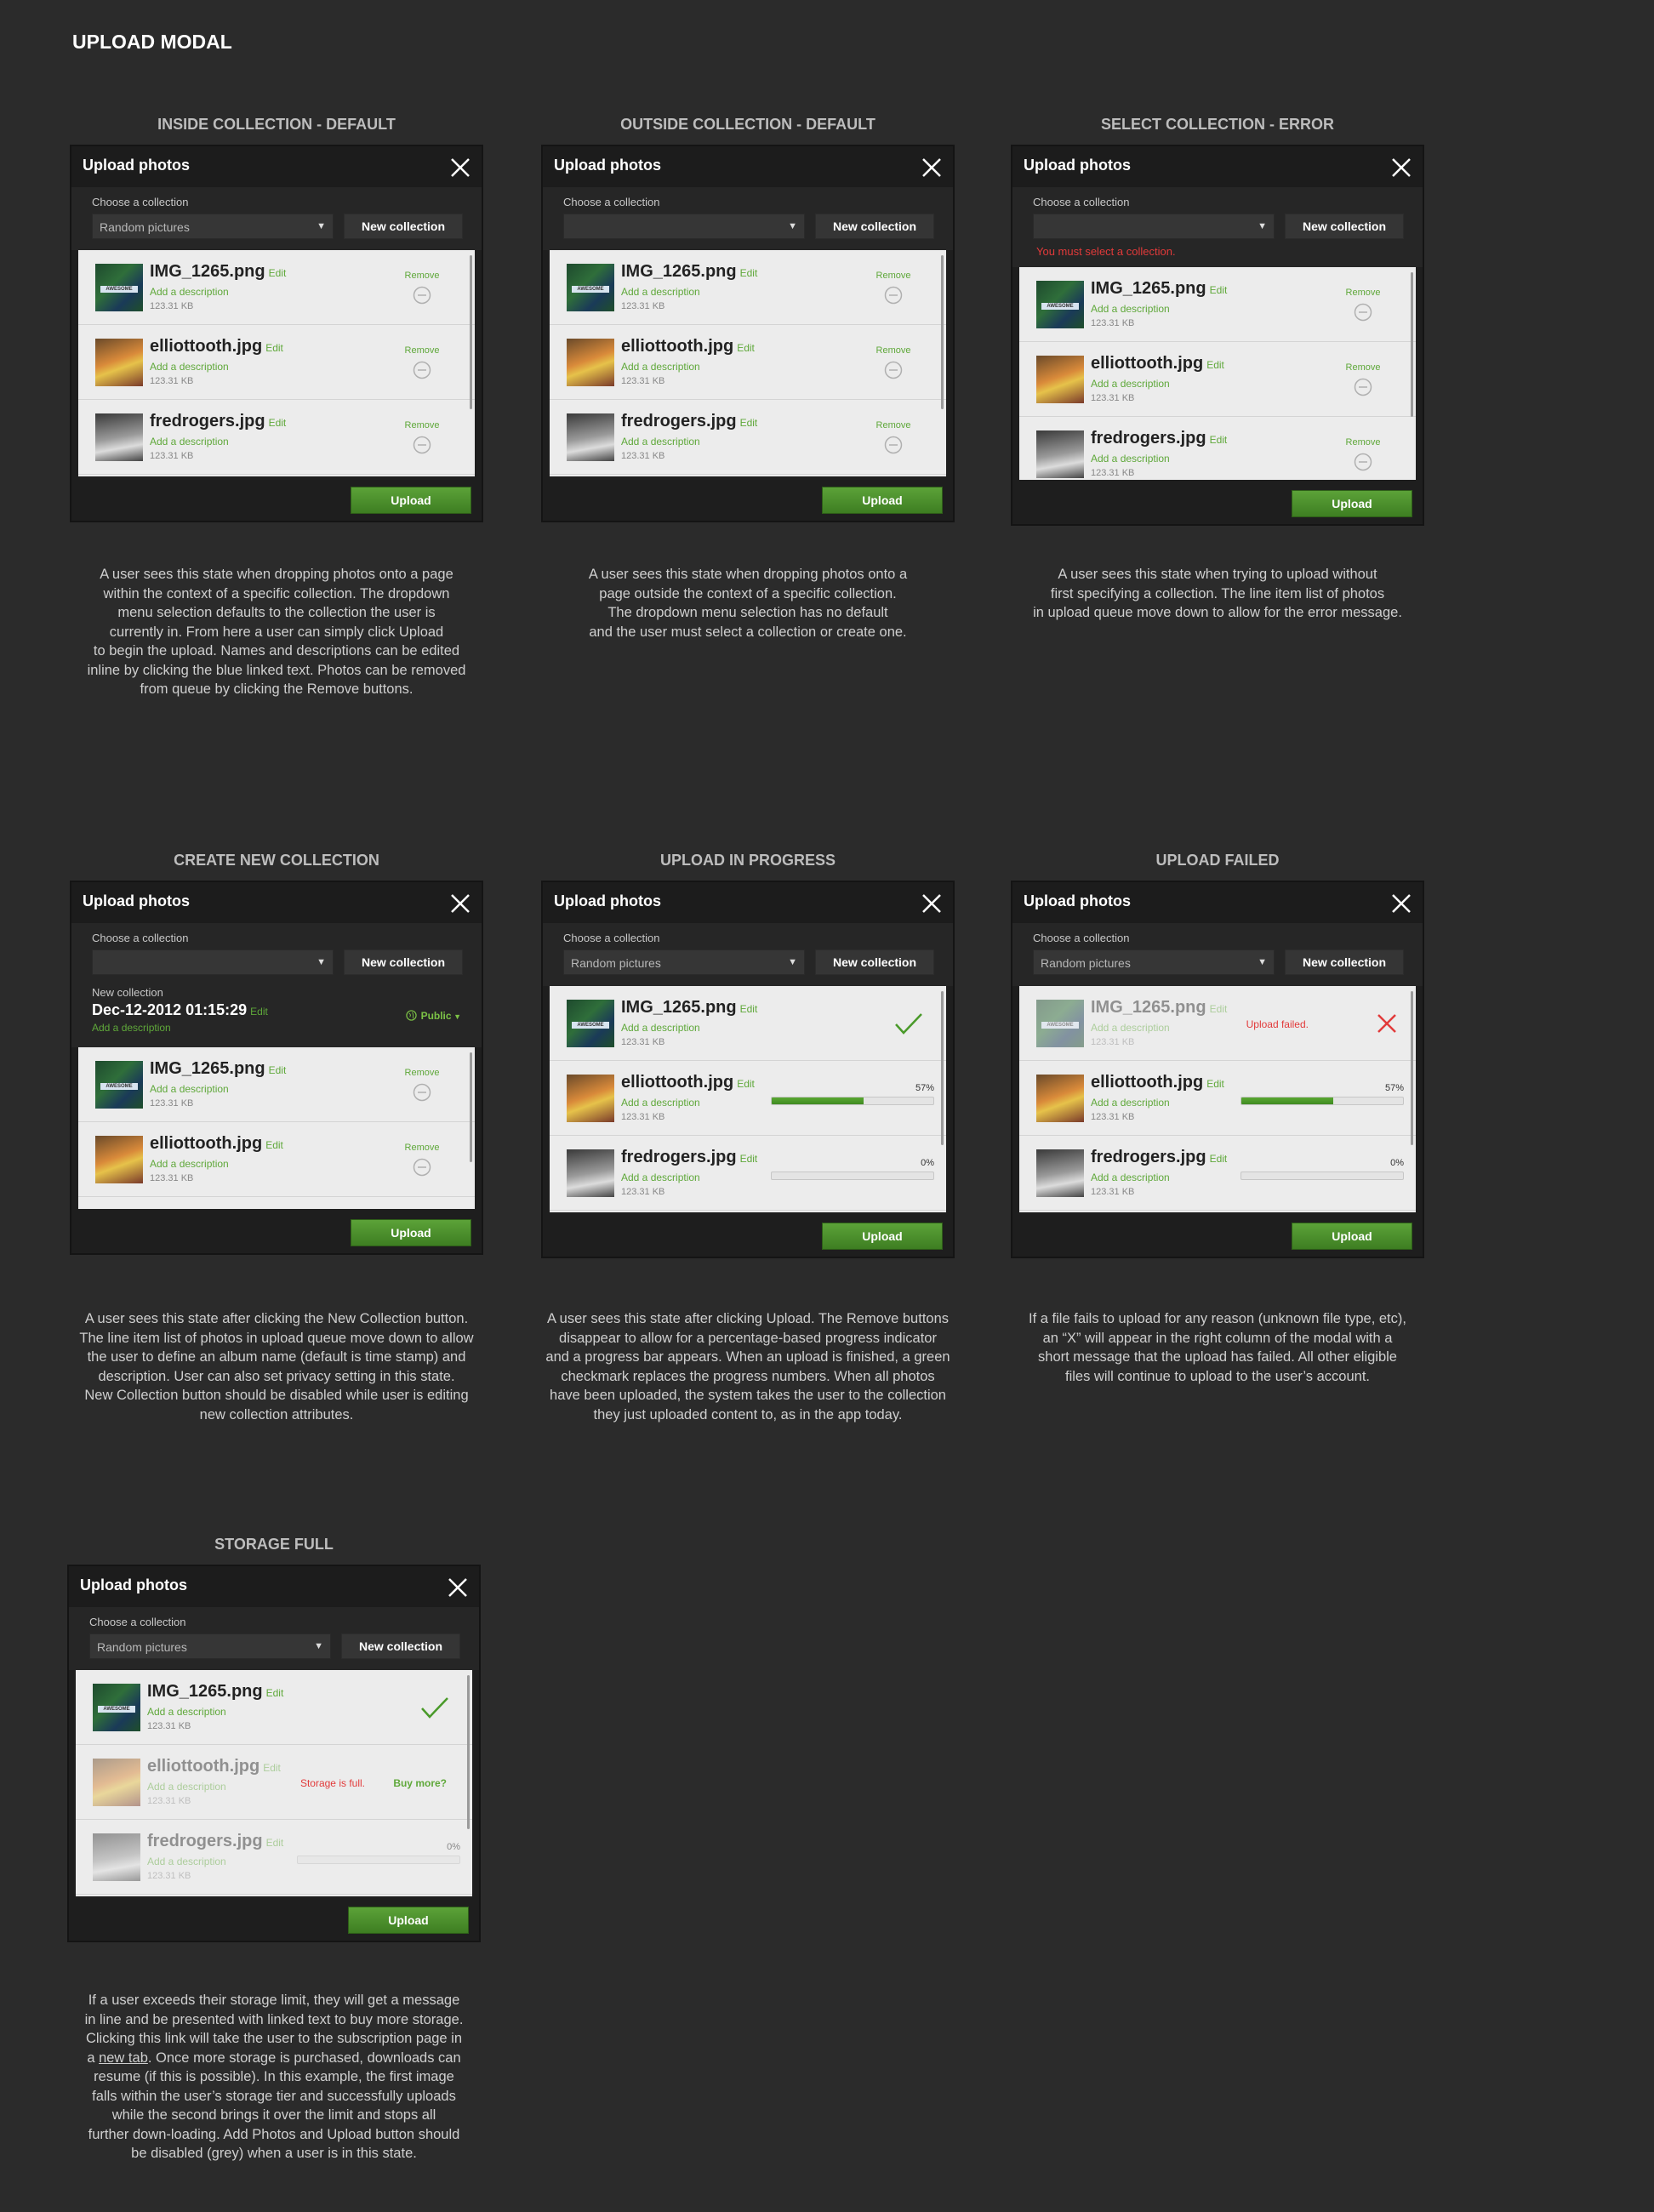 Image resolution: width=1654 pixels, height=2212 pixels. Describe the element at coordinates (433, 1016) in the screenshot. I see `privacy-toggle: Public ▼` at that location.